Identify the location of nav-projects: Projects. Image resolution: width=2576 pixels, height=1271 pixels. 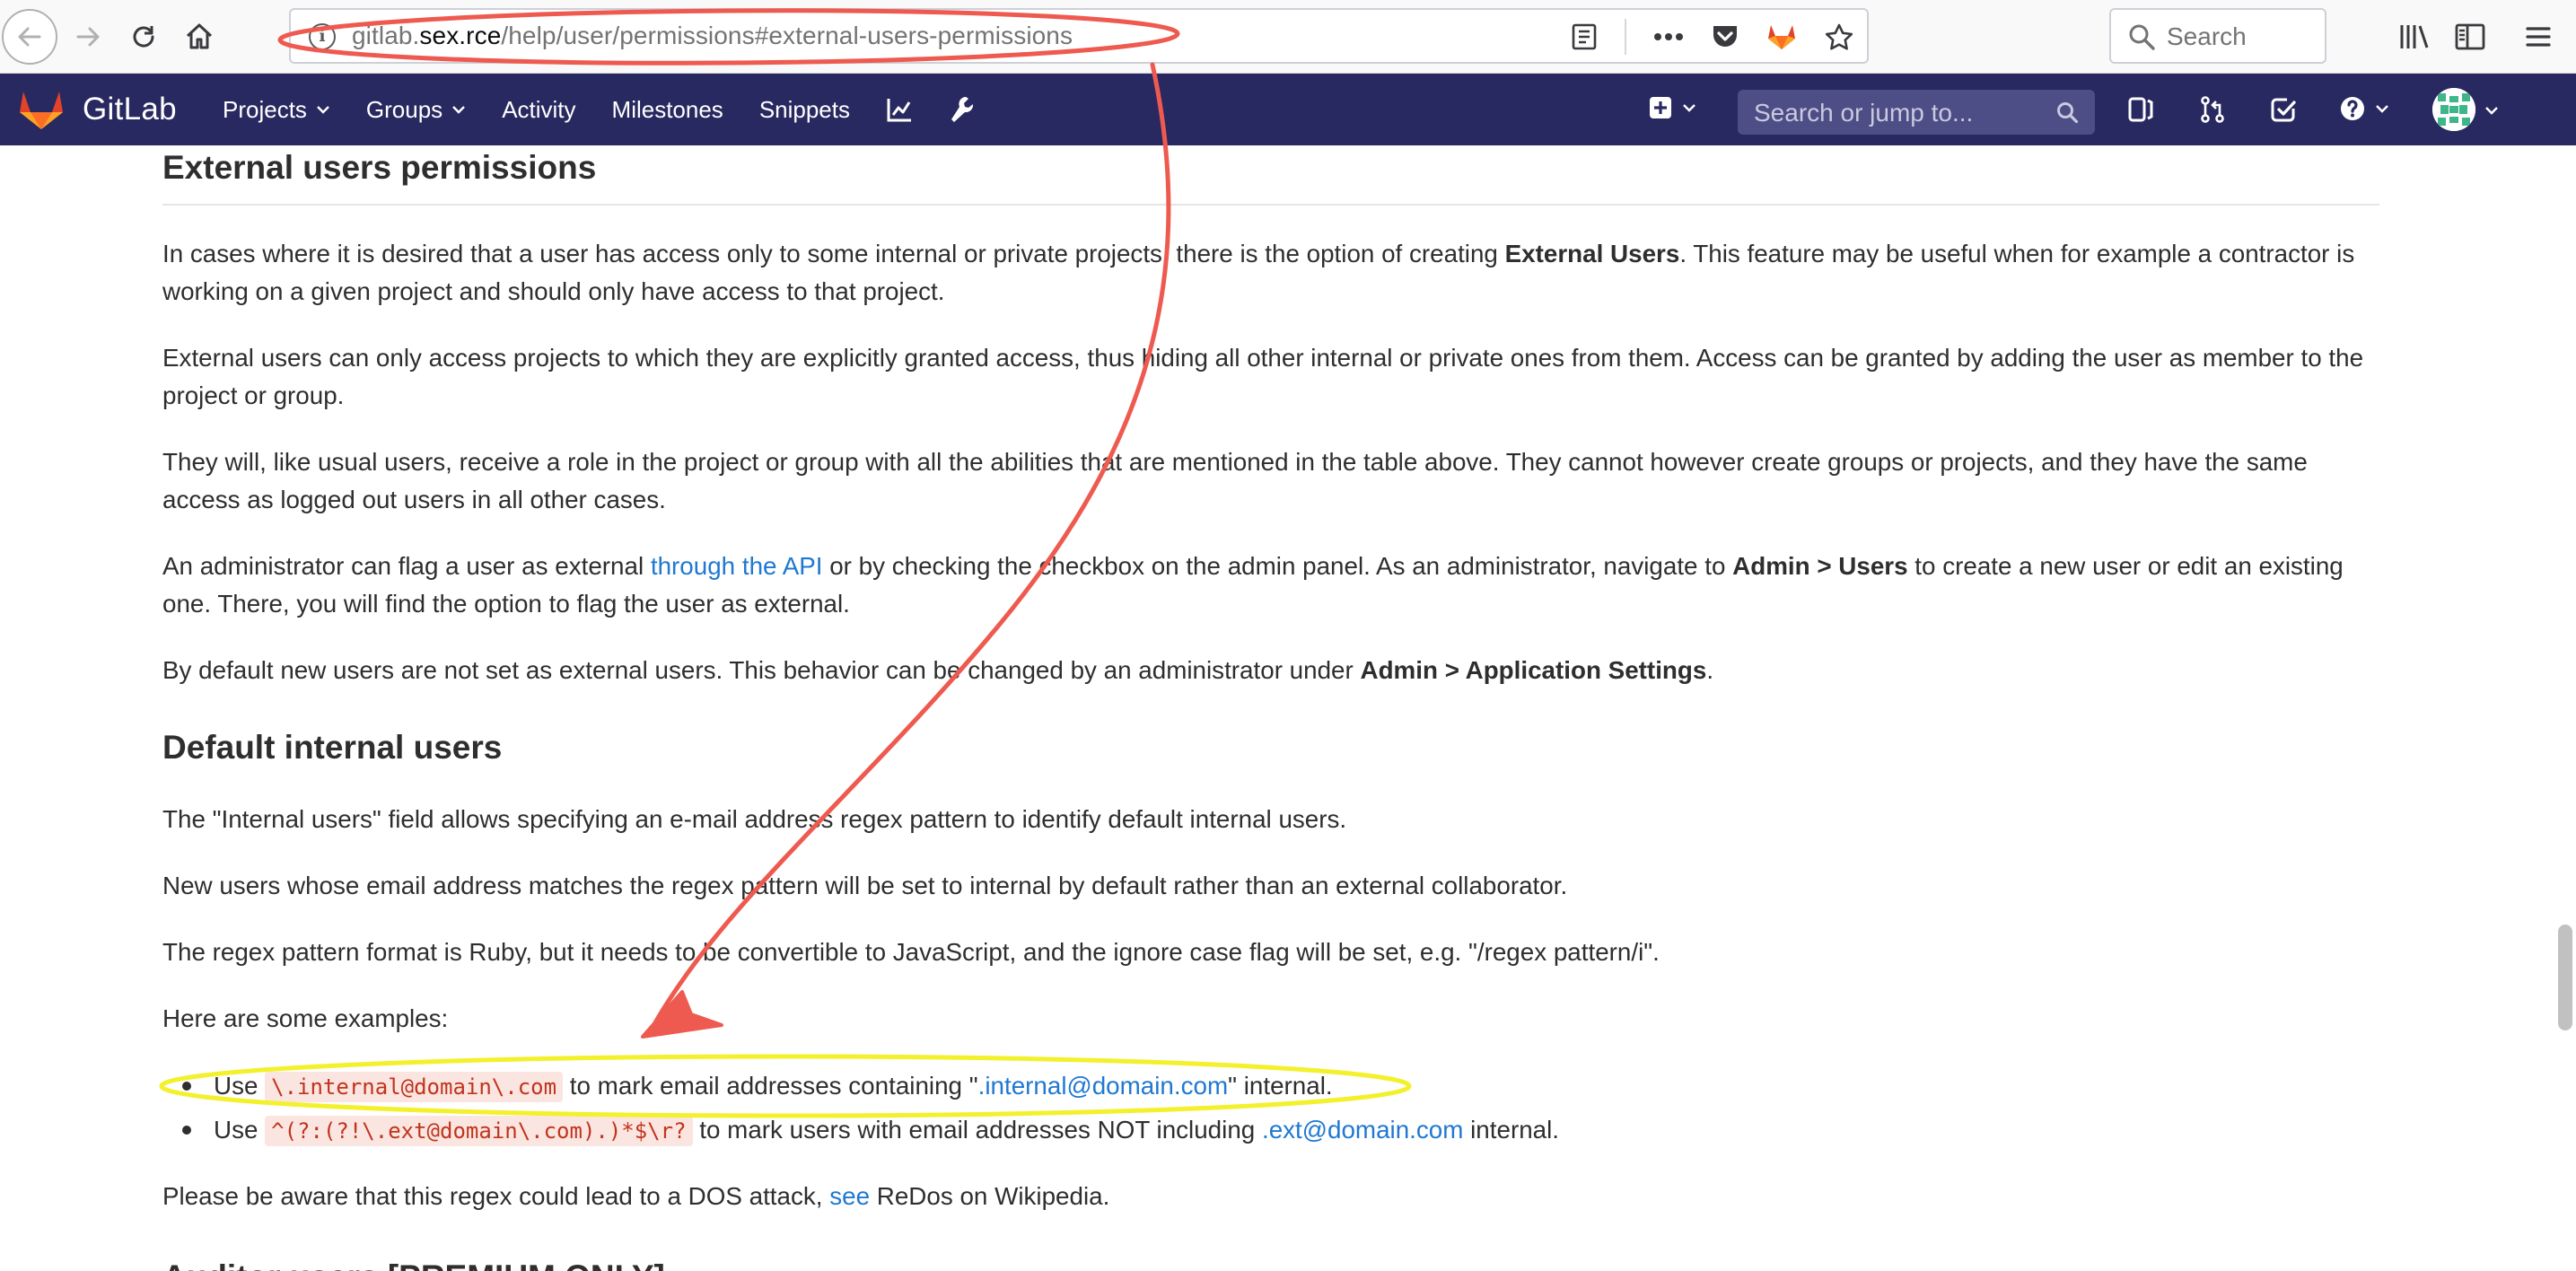
(276, 110).